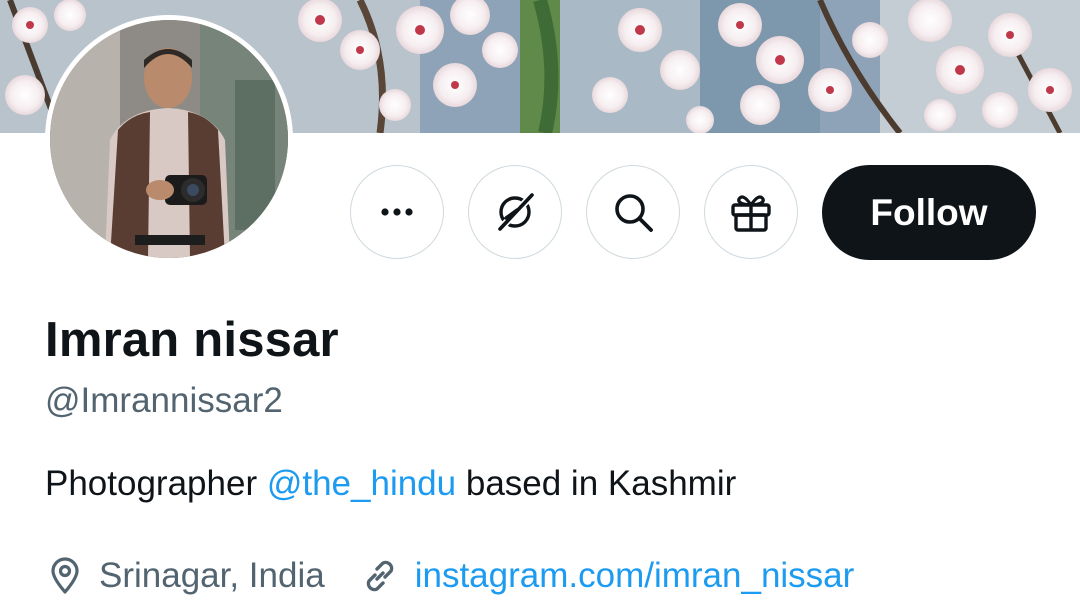 This screenshot has width=1080, height=608. I want to click on bio-mention-link: @the_hindu, so click(361, 483).